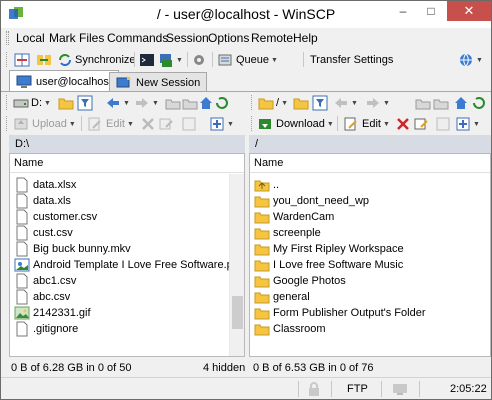  I want to click on local-forward-button: ▼, so click(146, 103).